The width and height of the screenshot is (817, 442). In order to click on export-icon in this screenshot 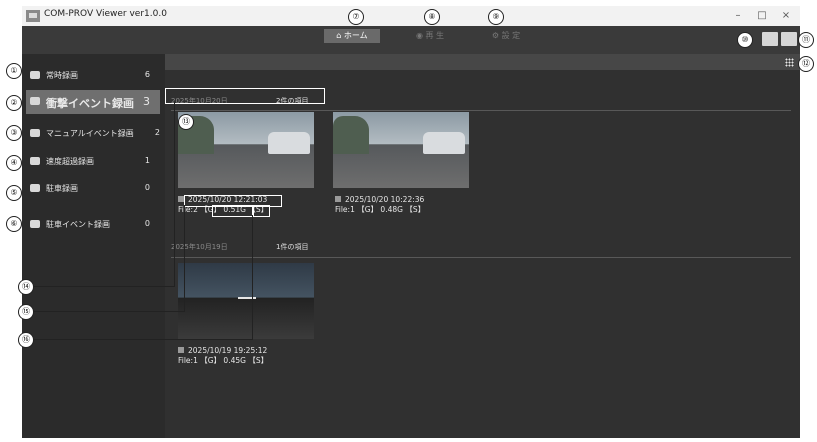, I will do `click(789, 39)`.